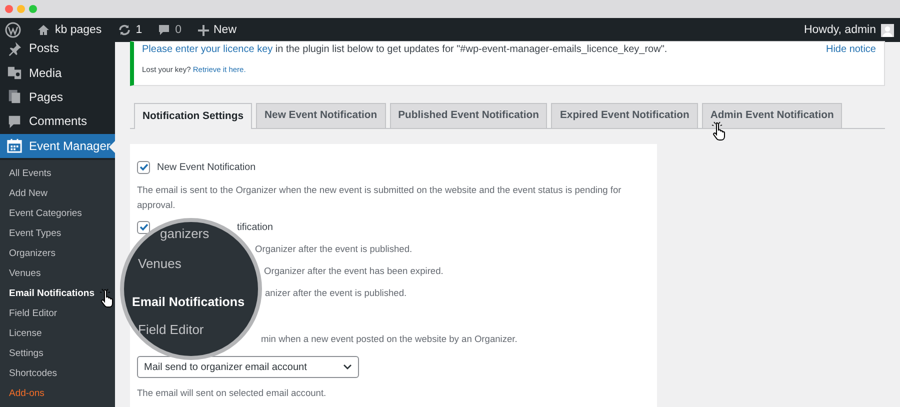 The height and width of the screenshot is (407, 900). I want to click on calendar-icon, so click(14, 146).